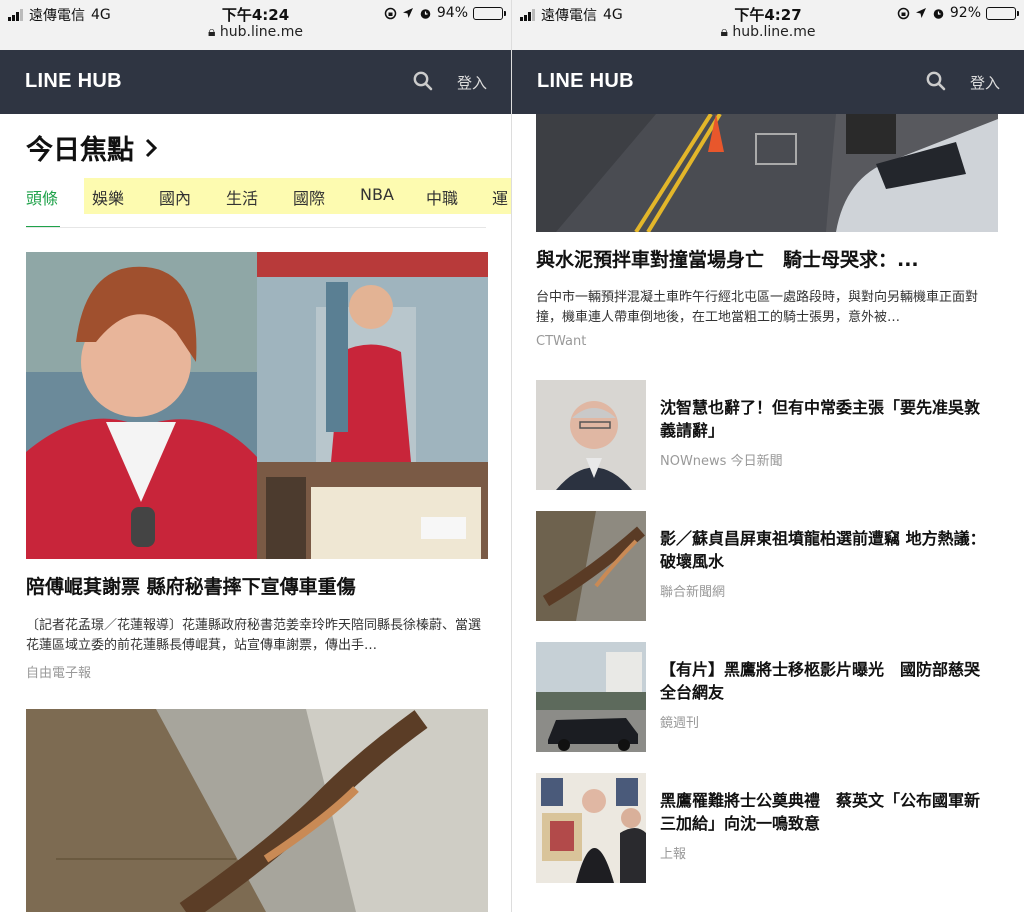  What do you see at coordinates (151, 147) in the screenshot?
I see `chevron-right-icon` at bounding box center [151, 147].